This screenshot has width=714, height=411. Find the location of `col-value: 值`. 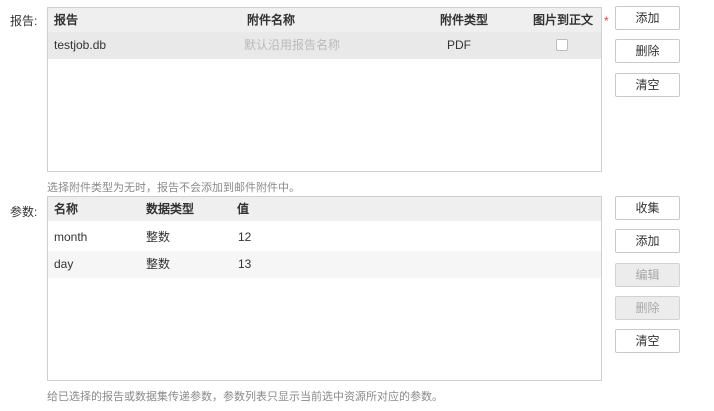

col-value: 值 is located at coordinates (243, 209).